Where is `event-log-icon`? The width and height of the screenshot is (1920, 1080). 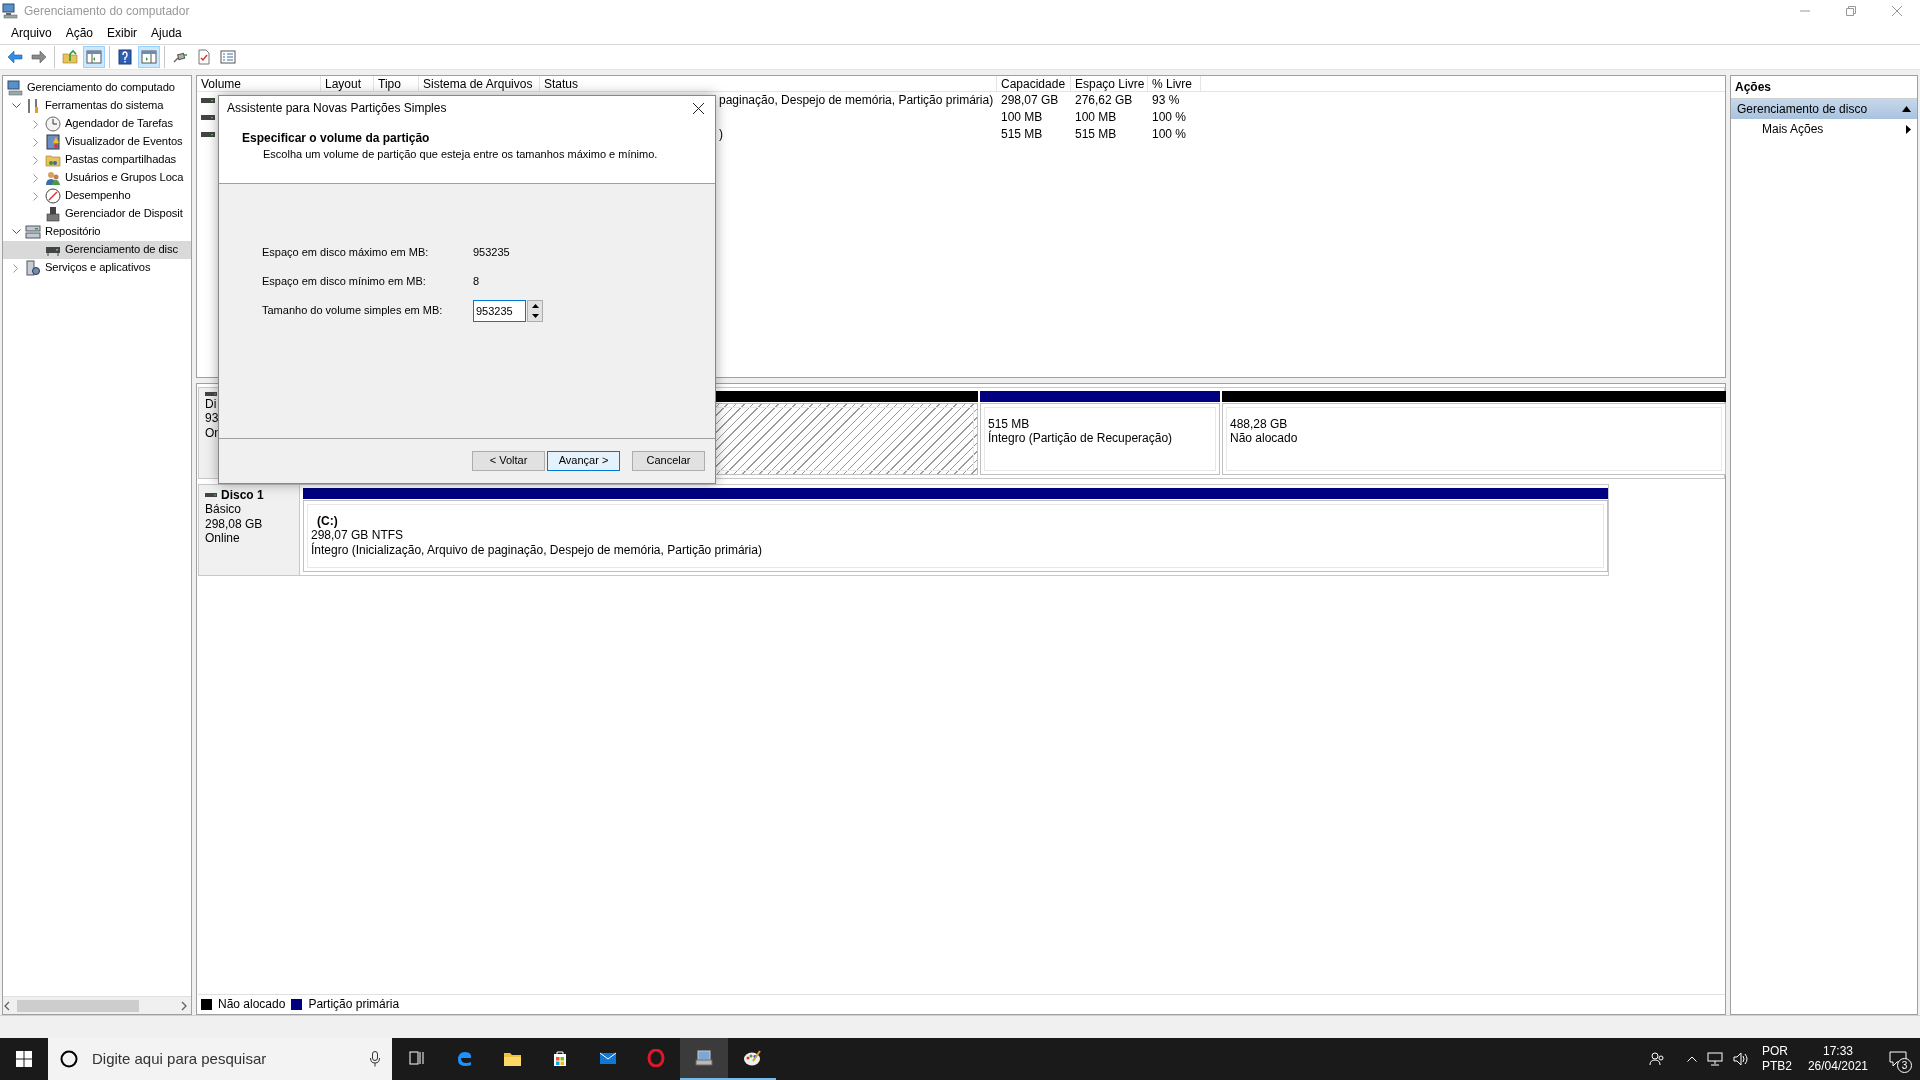 event-log-icon is located at coordinates (53, 142).